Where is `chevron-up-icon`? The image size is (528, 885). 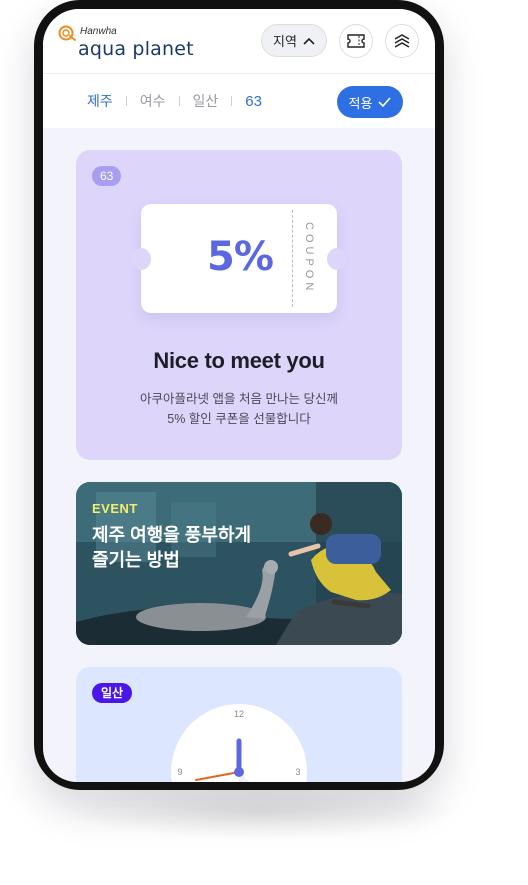 chevron-up-icon is located at coordinates (309, 41).